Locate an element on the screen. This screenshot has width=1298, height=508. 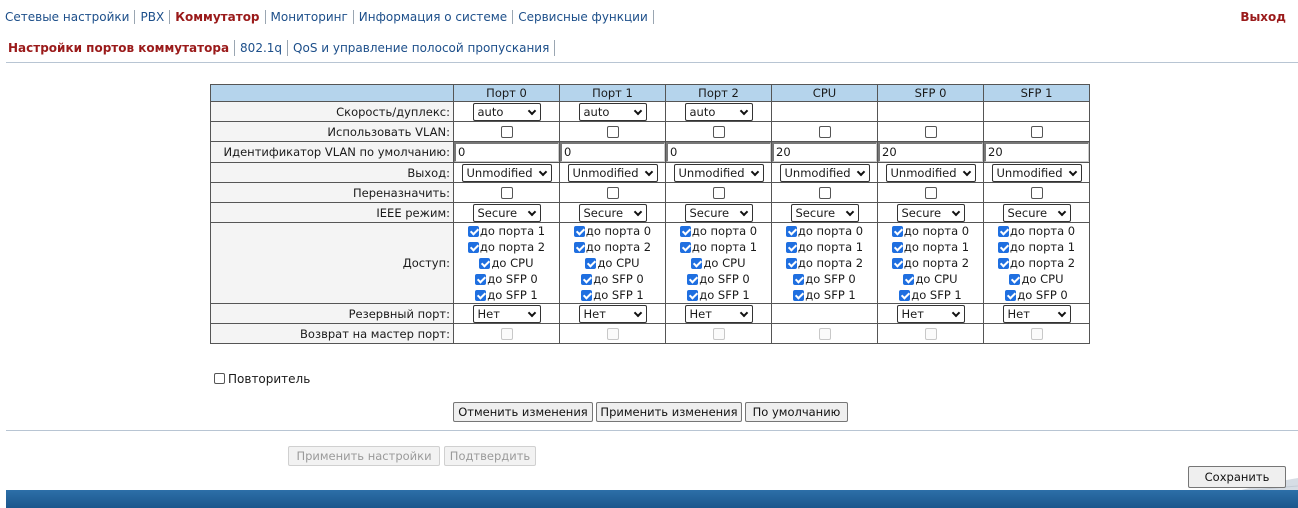
column-header: SFP 0 is located at coordinates (930, 93).